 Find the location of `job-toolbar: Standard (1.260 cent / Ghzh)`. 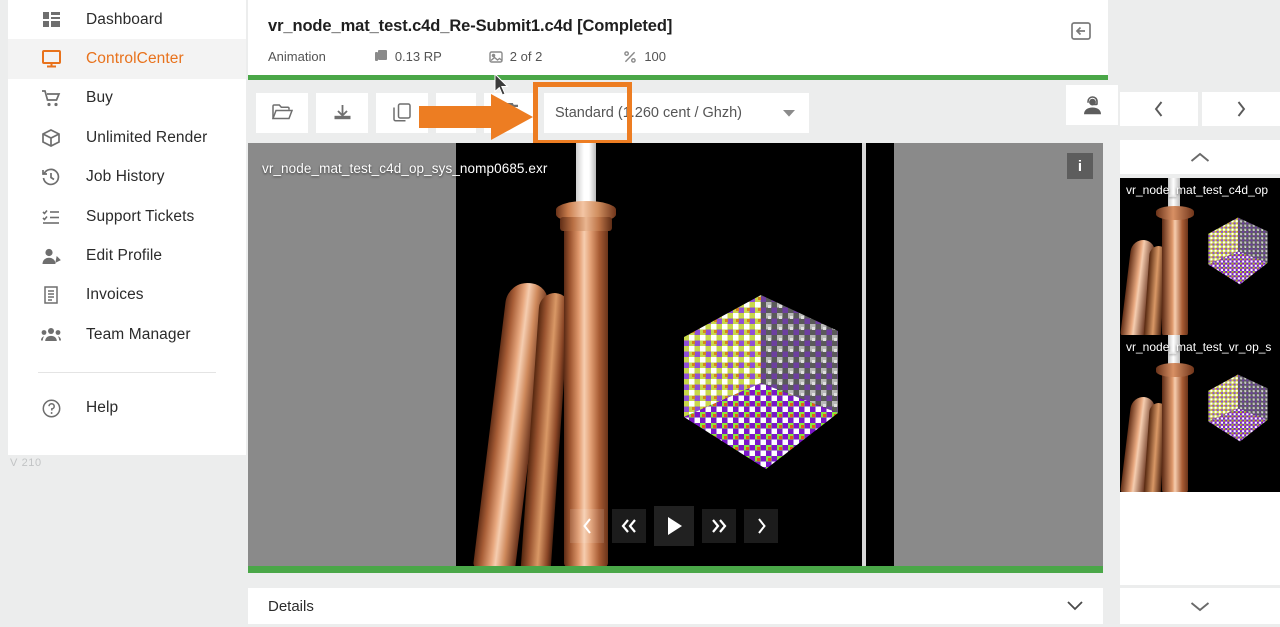

job-toolbar: Standard (1.260 cent / Ghzh) is located at coordinates (683, 109).